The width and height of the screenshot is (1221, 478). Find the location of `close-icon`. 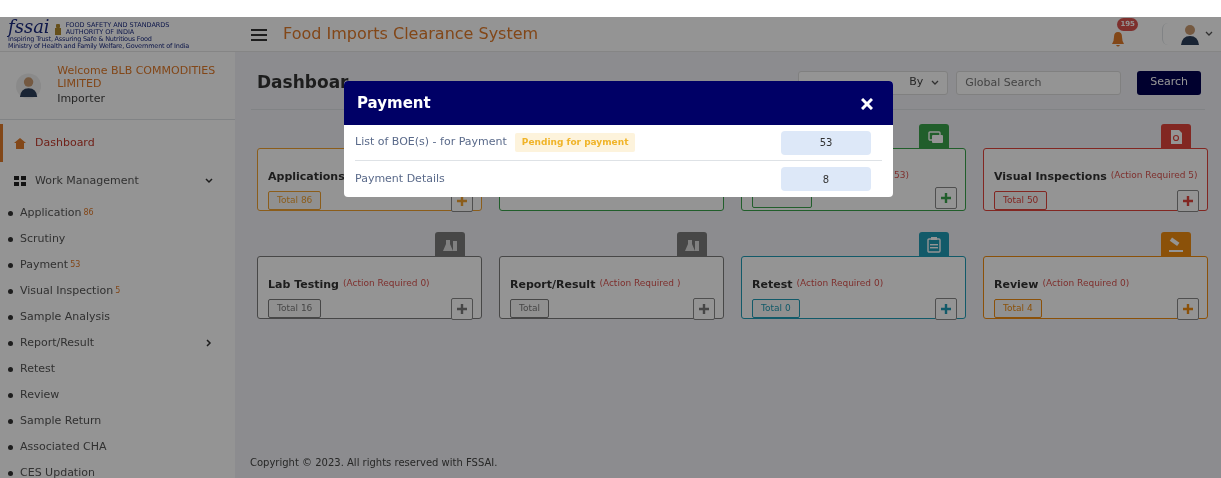

close-icon is located at coordinates (867, 103).